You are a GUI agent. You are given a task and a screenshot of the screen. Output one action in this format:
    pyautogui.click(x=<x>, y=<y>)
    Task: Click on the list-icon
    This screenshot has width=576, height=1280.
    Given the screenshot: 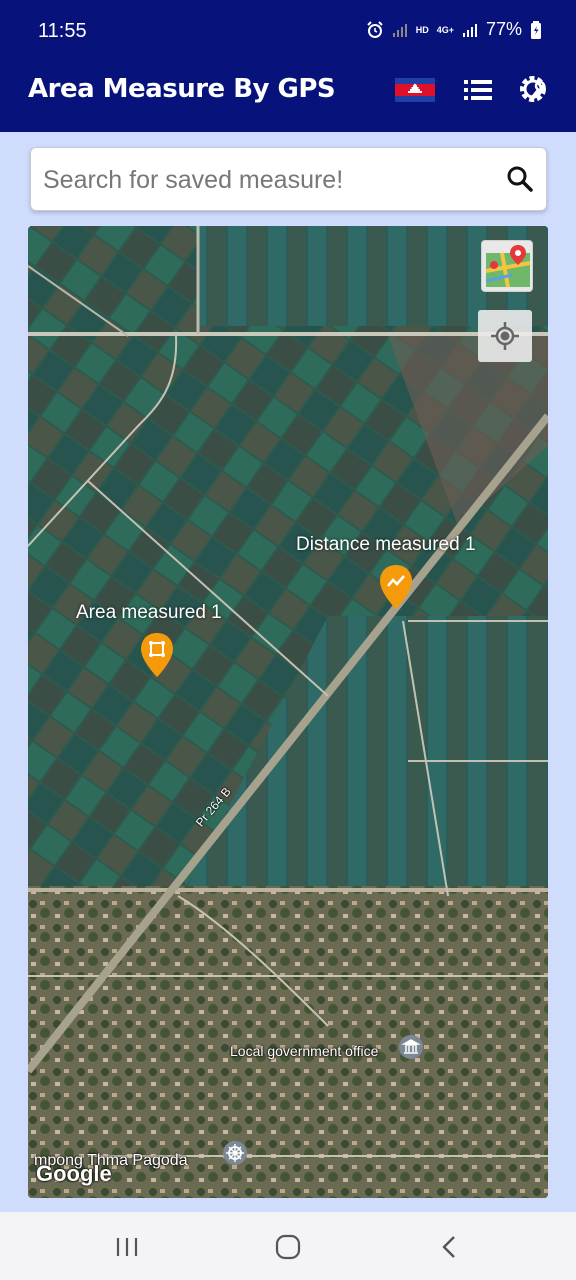 What is the action you would take?
    pyautogui.click(x=478, y=90)
    